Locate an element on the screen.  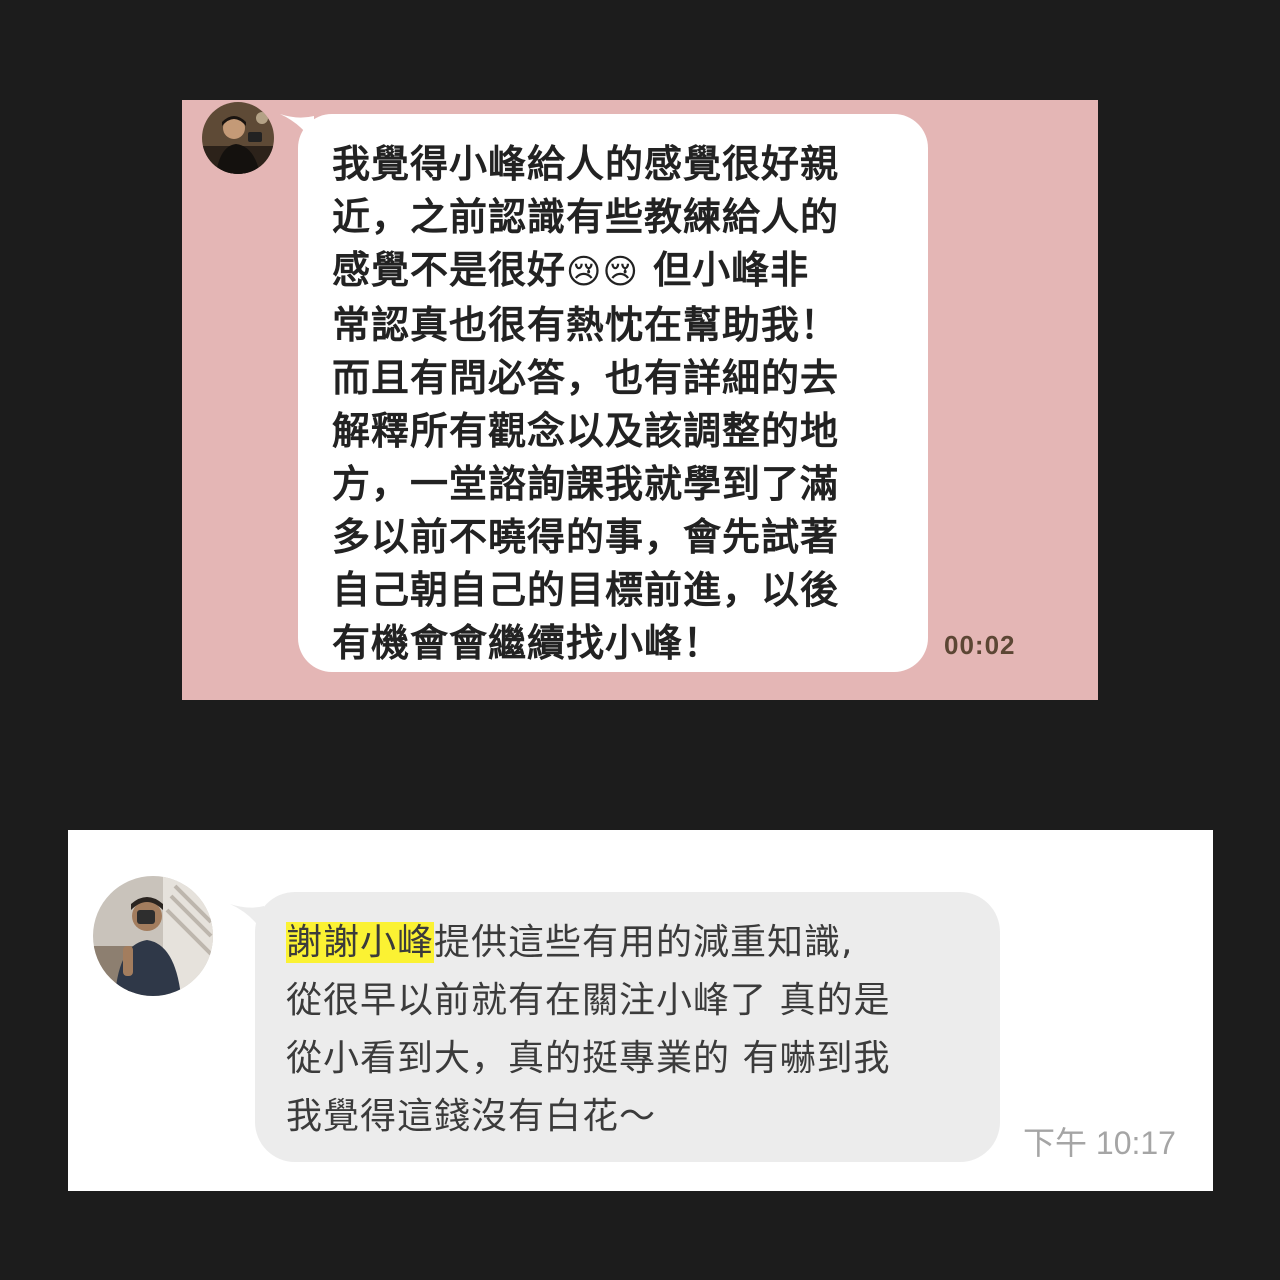
message-line: 近，之前認識有些教練給人的 is located at coordinates (586, 217).